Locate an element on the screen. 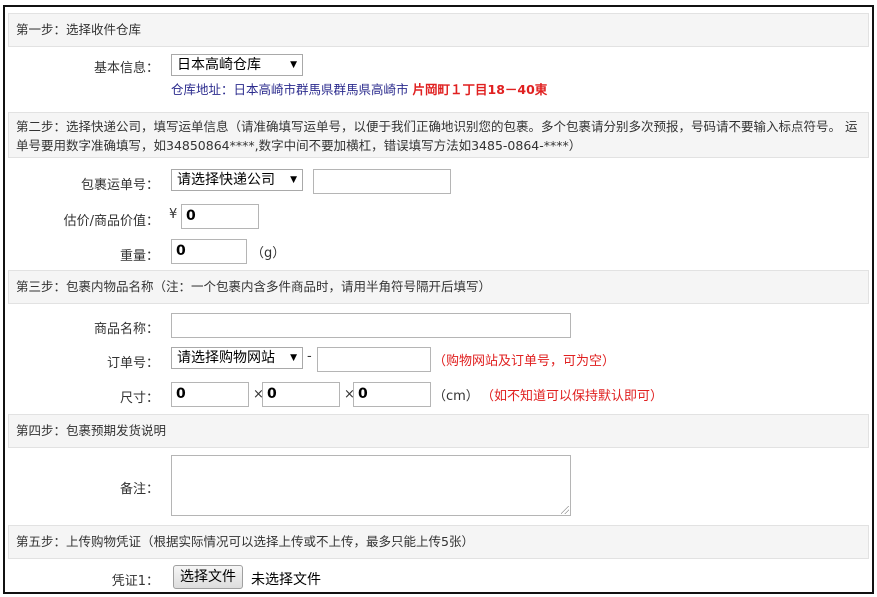 The width and height of the screenshot is (877, 597). choose-file-button: 选择文件 is located at coordinates (208, 577).